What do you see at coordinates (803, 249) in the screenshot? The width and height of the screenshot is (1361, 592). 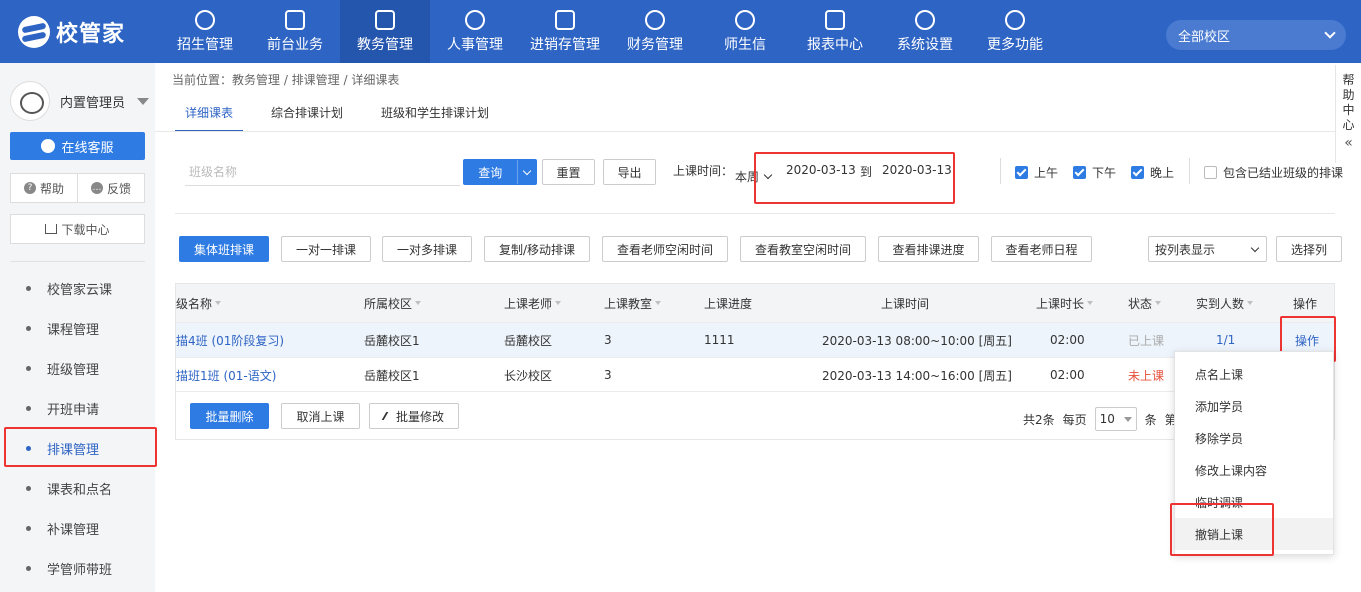 I see `room-free-time-button: 查看教室空闲时间` at bounding box center [803, 249].